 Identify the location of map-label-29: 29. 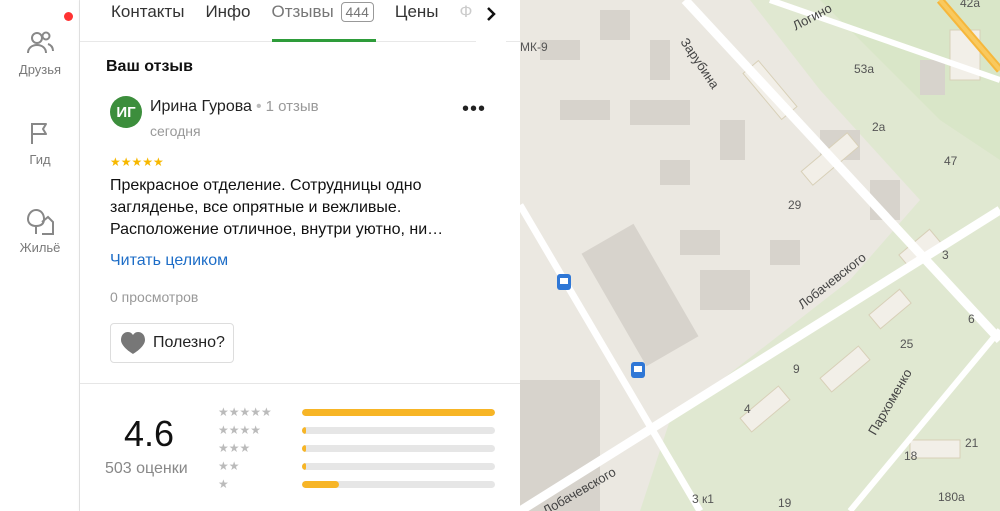
(795, 205).